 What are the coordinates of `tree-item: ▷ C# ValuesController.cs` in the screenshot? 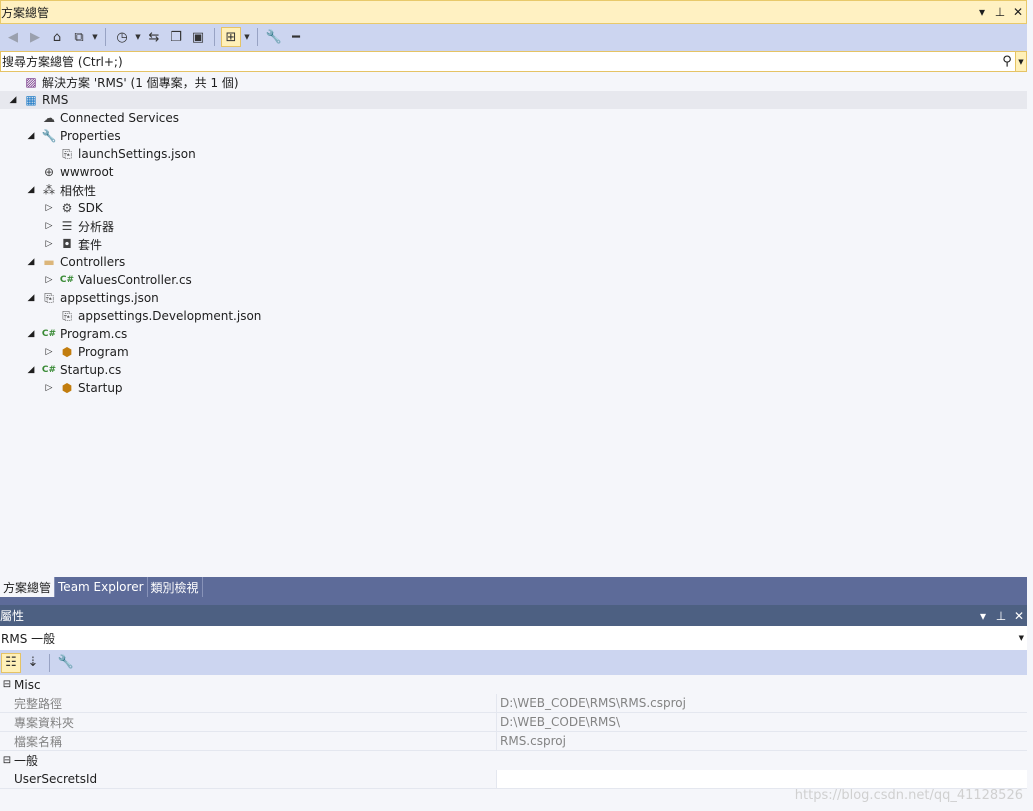 It's located at (513, 280).